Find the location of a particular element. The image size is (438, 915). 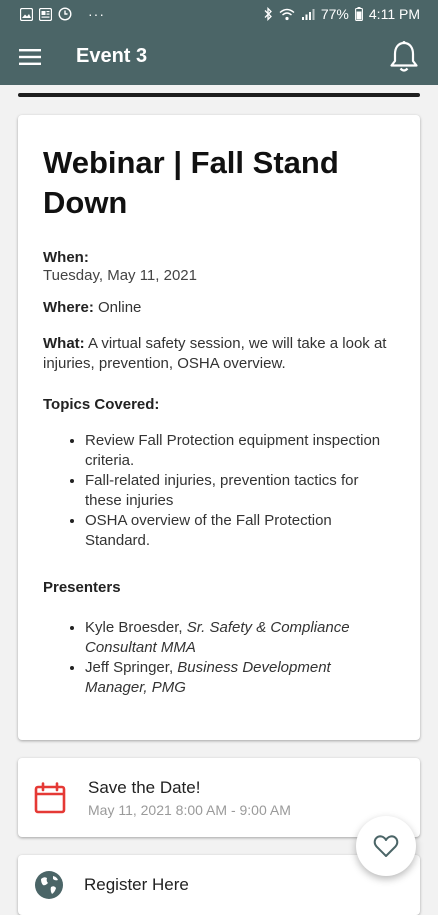

hamburger-menu-icon is located at coordinates (30, 56).